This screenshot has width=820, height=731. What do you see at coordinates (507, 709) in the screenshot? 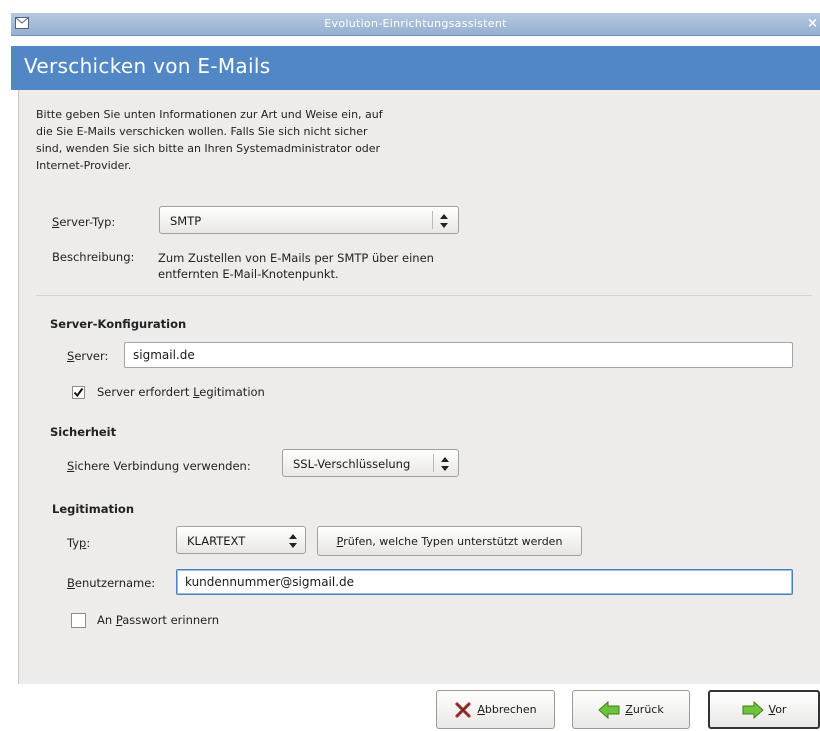
I see `cancel-label: Abbrechen` at bounding box center [507, 709].